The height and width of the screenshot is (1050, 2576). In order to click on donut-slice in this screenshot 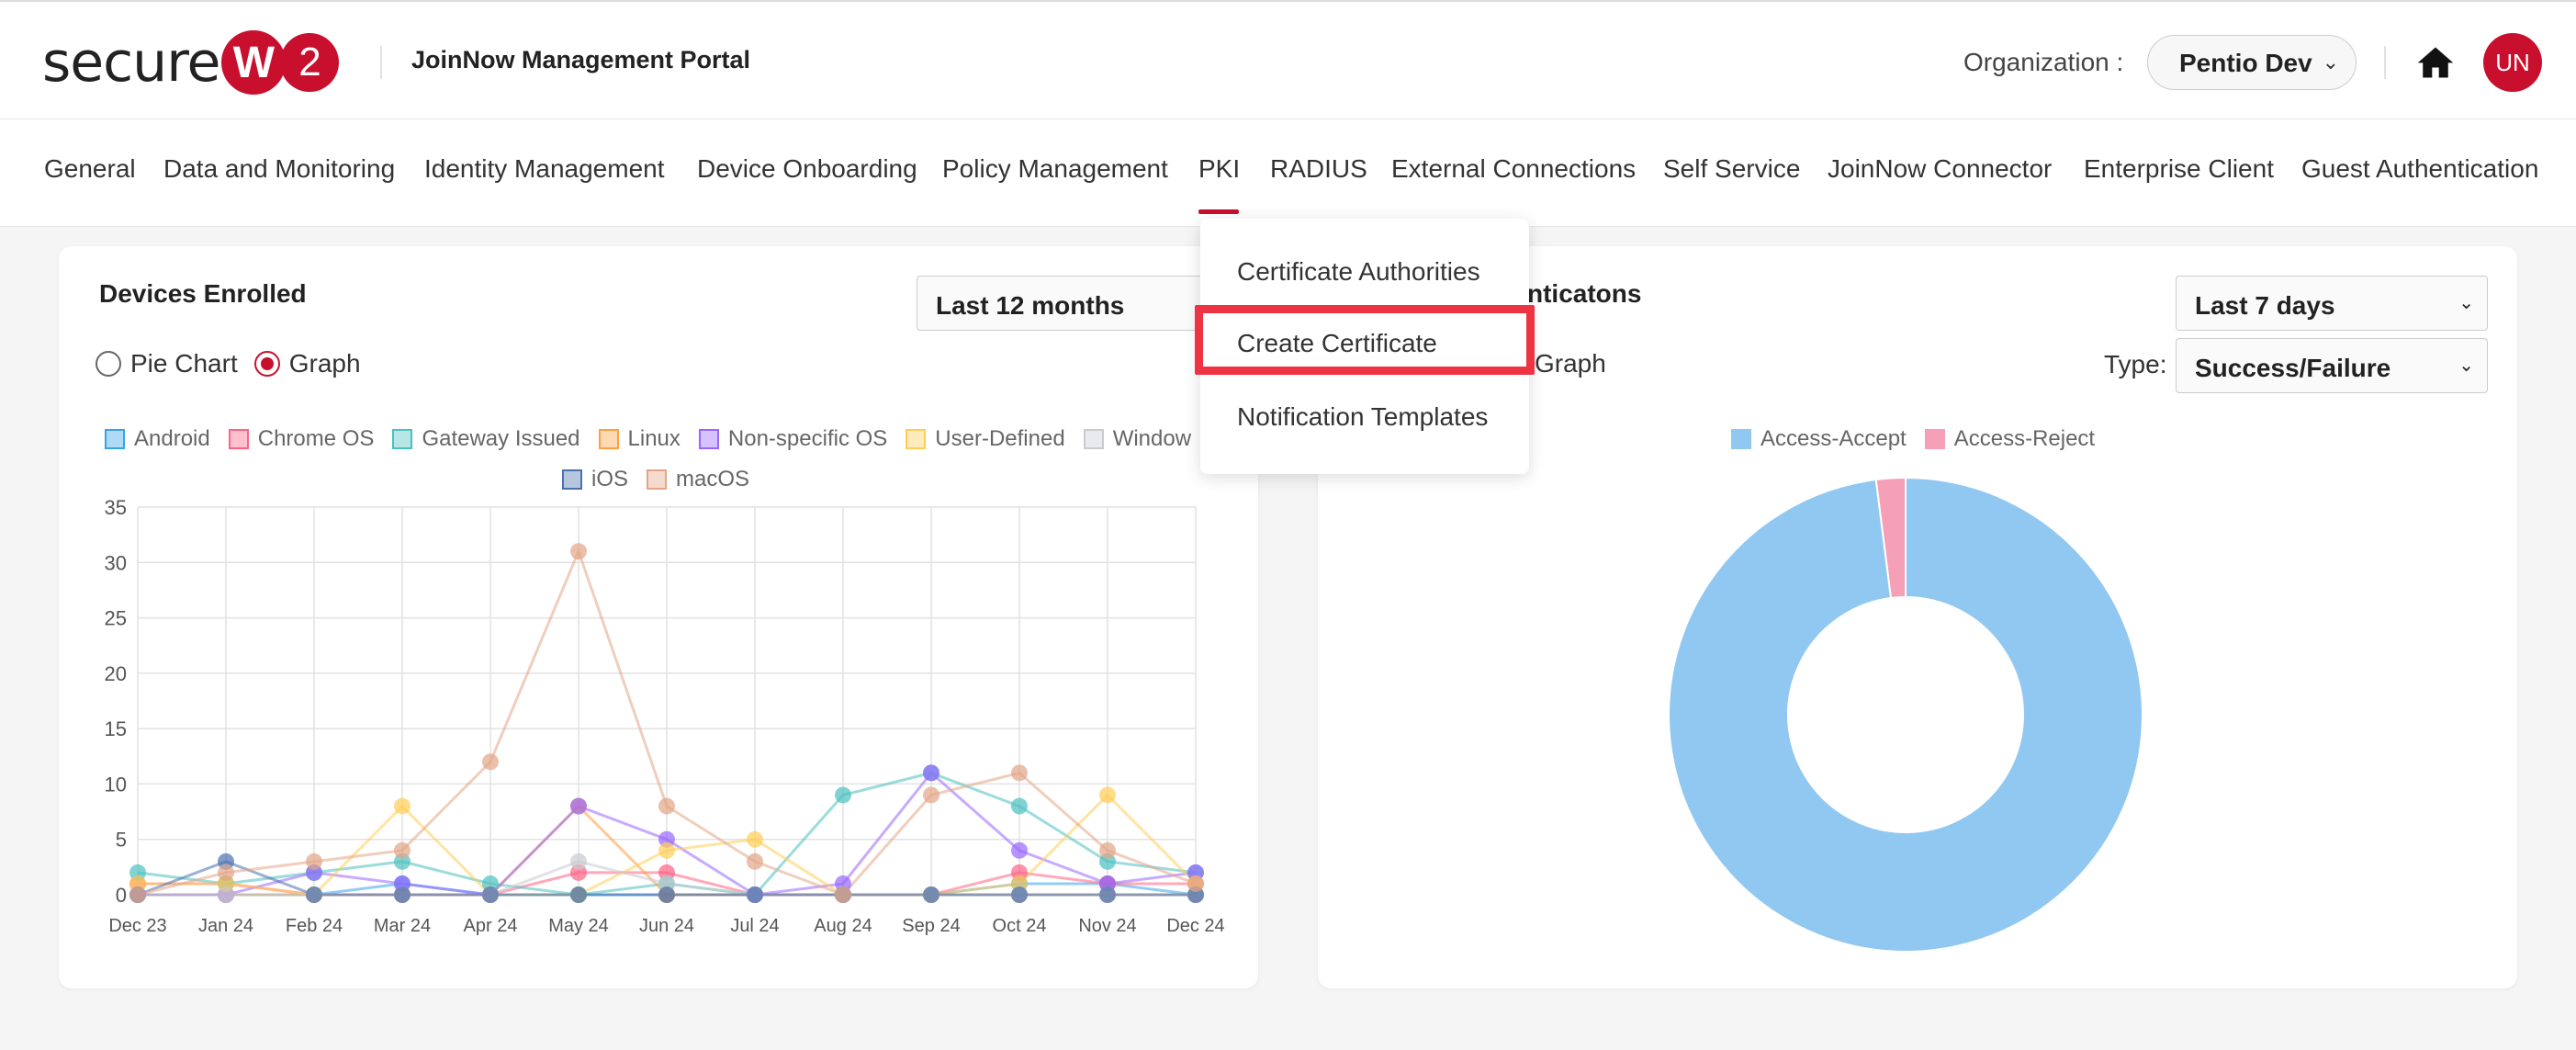, I will do `click(1905, 714)`.